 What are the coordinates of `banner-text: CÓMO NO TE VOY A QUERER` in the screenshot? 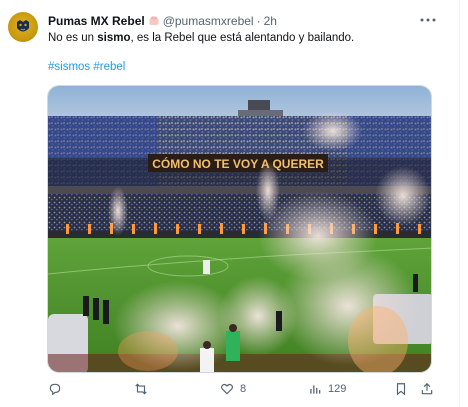 It's located at (238, 163).